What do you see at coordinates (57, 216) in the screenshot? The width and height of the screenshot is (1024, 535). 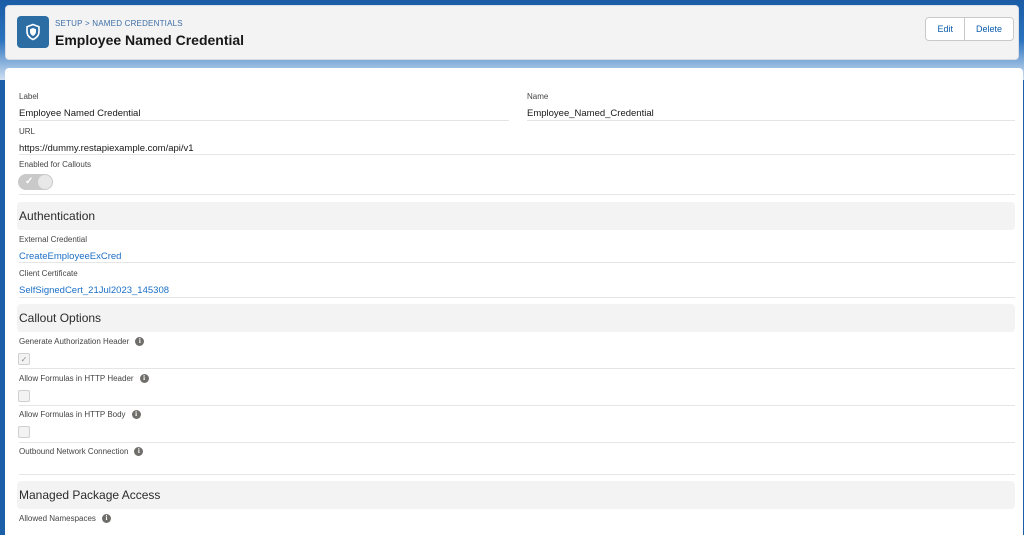 I see `authentication-heading: Authentication` at bounding box center [57, 216].